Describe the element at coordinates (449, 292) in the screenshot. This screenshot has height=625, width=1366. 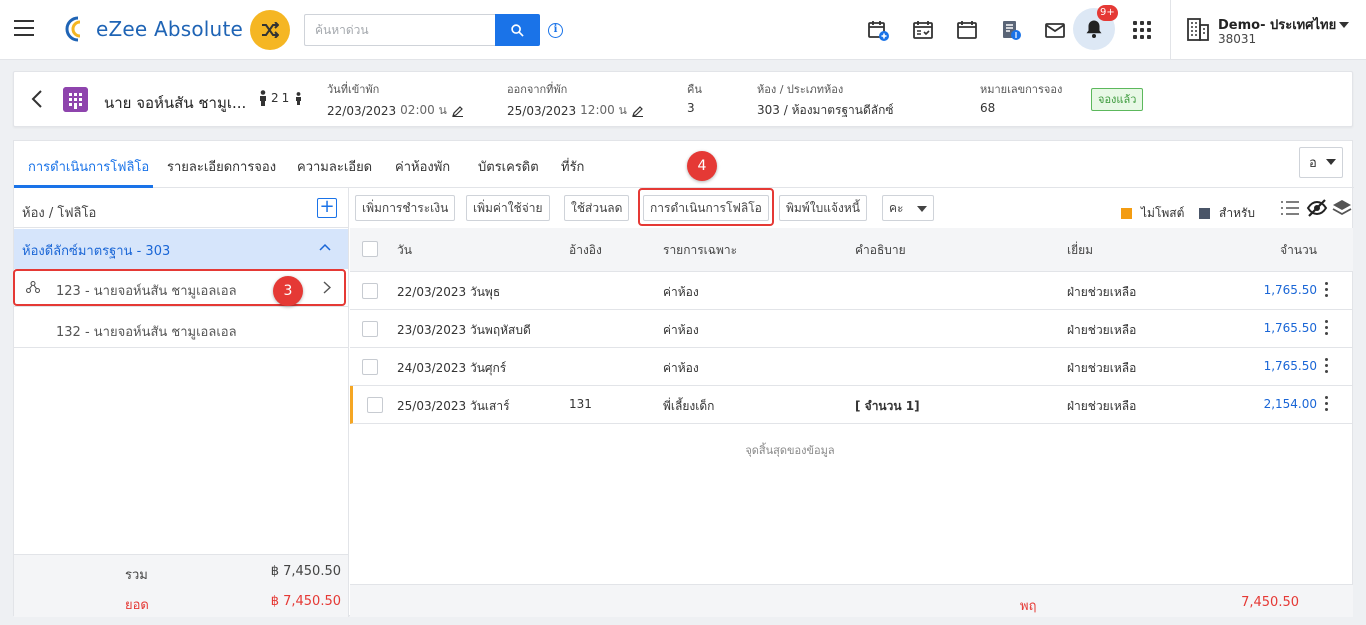
I see `row-date: 22/03/2023 วันพุธ` at that location.